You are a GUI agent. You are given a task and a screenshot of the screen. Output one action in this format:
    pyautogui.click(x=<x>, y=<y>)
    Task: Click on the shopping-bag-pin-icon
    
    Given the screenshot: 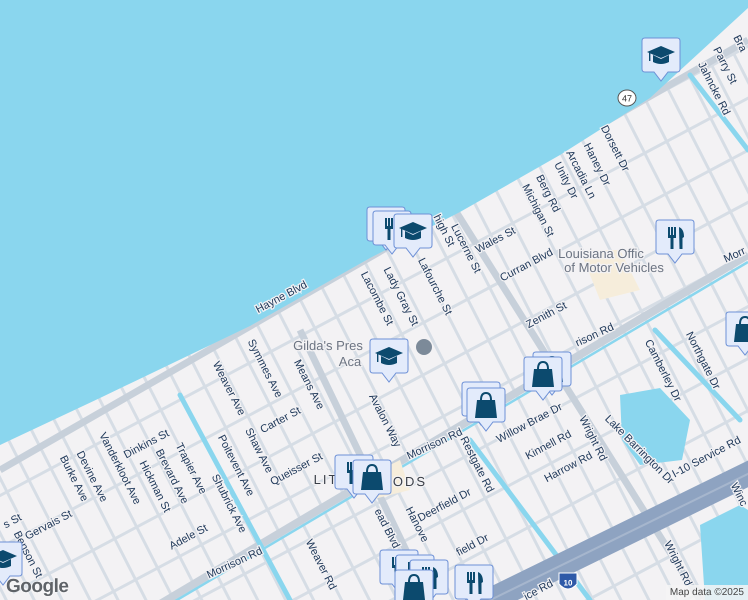 What is the action you would take?
    pyautogui.click(x=737, y=334)
    